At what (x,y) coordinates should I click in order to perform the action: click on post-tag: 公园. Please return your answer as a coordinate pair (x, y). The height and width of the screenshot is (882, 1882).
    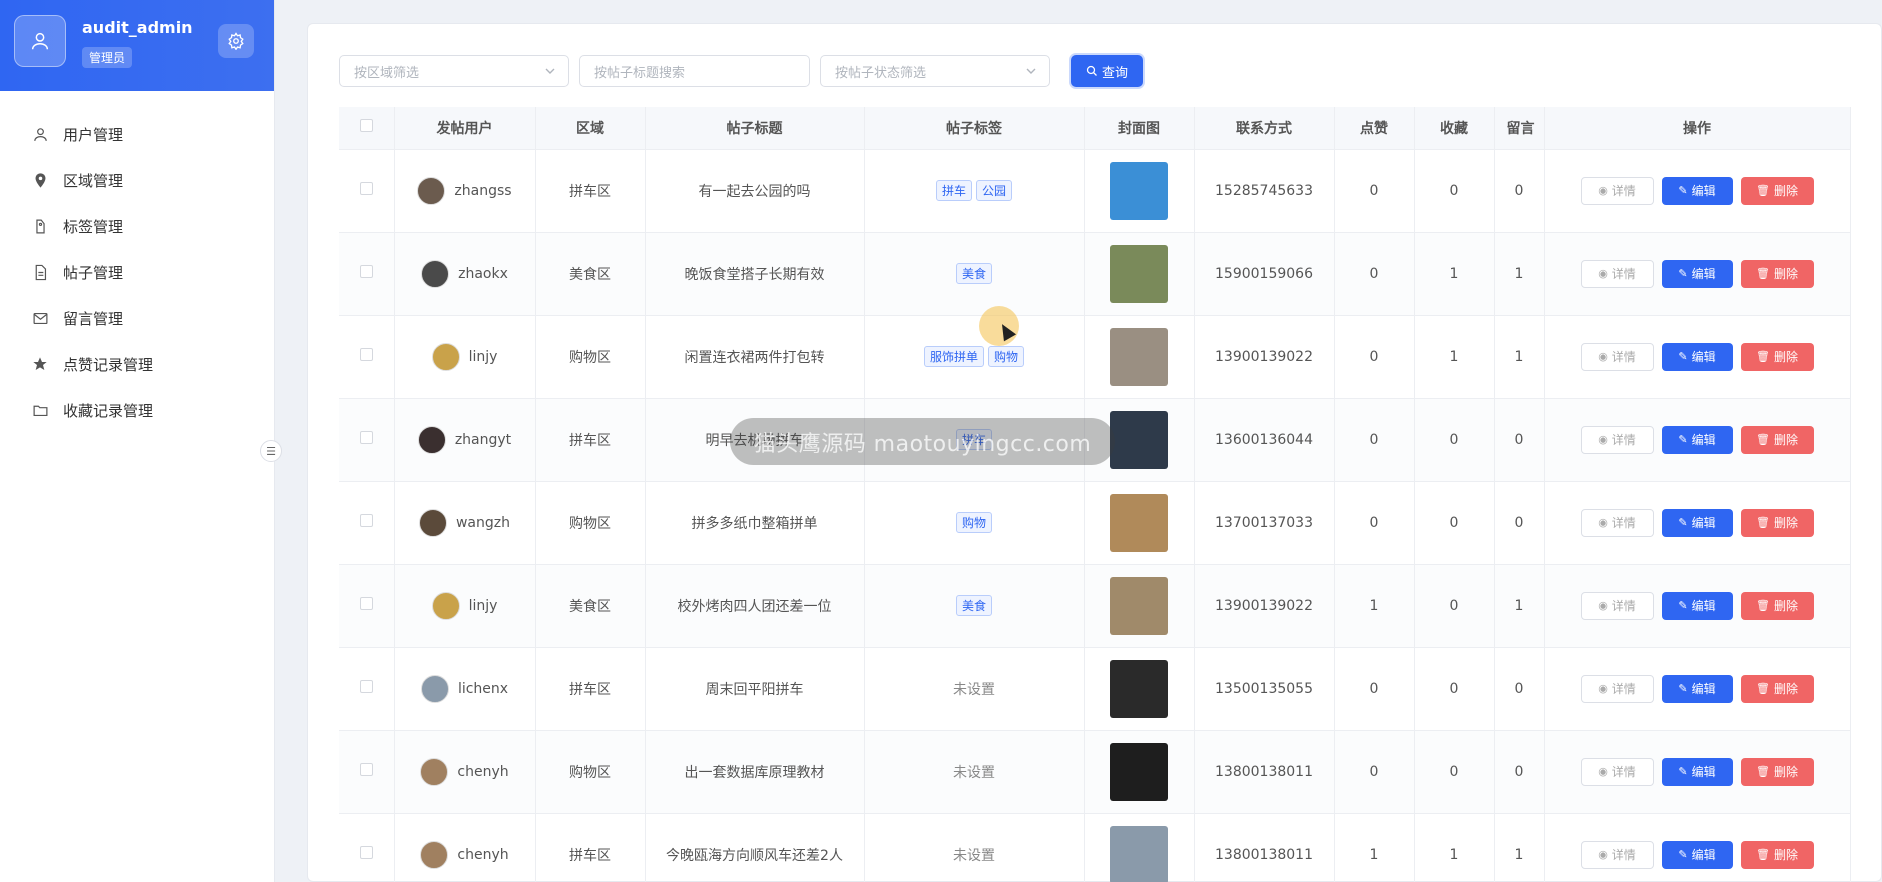
    Looking at the image, I should click on (994, 190).